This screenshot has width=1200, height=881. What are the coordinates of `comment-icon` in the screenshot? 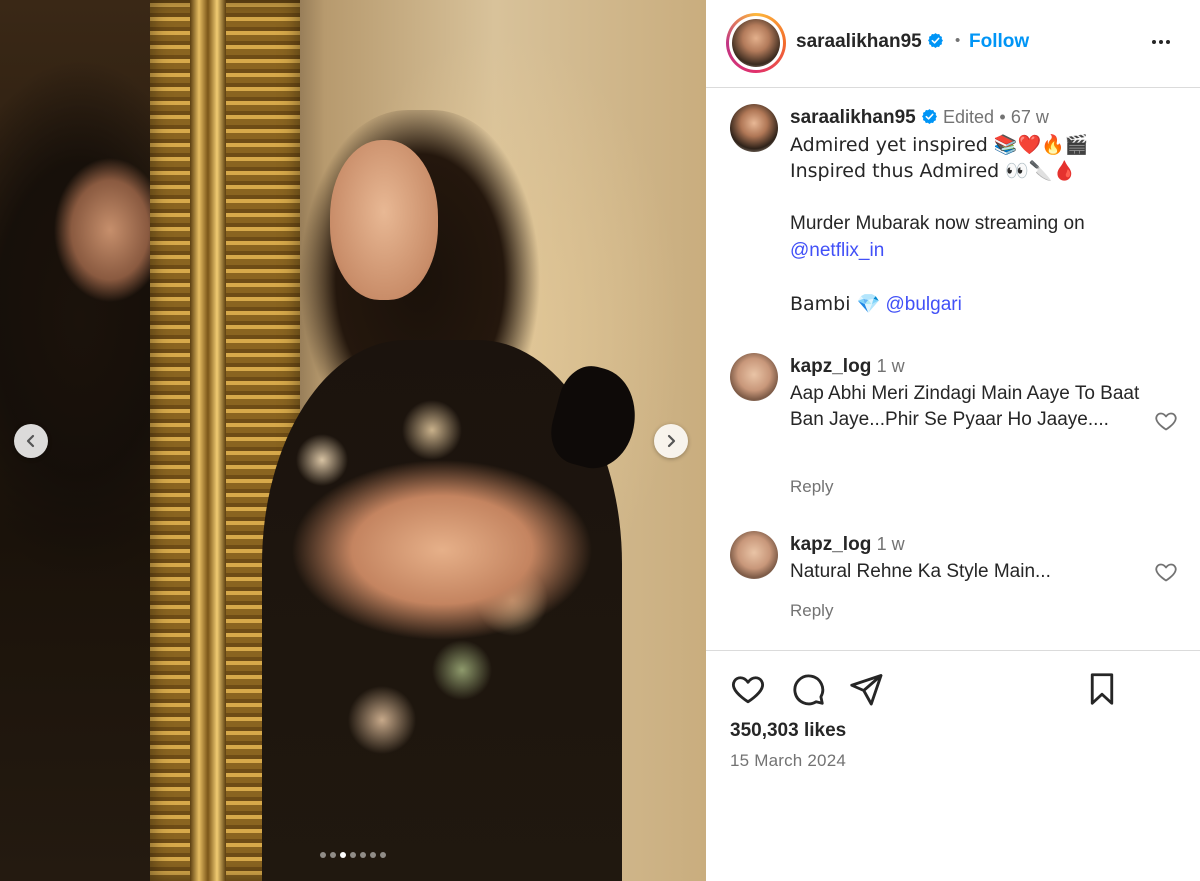 It's located at (808, 689).